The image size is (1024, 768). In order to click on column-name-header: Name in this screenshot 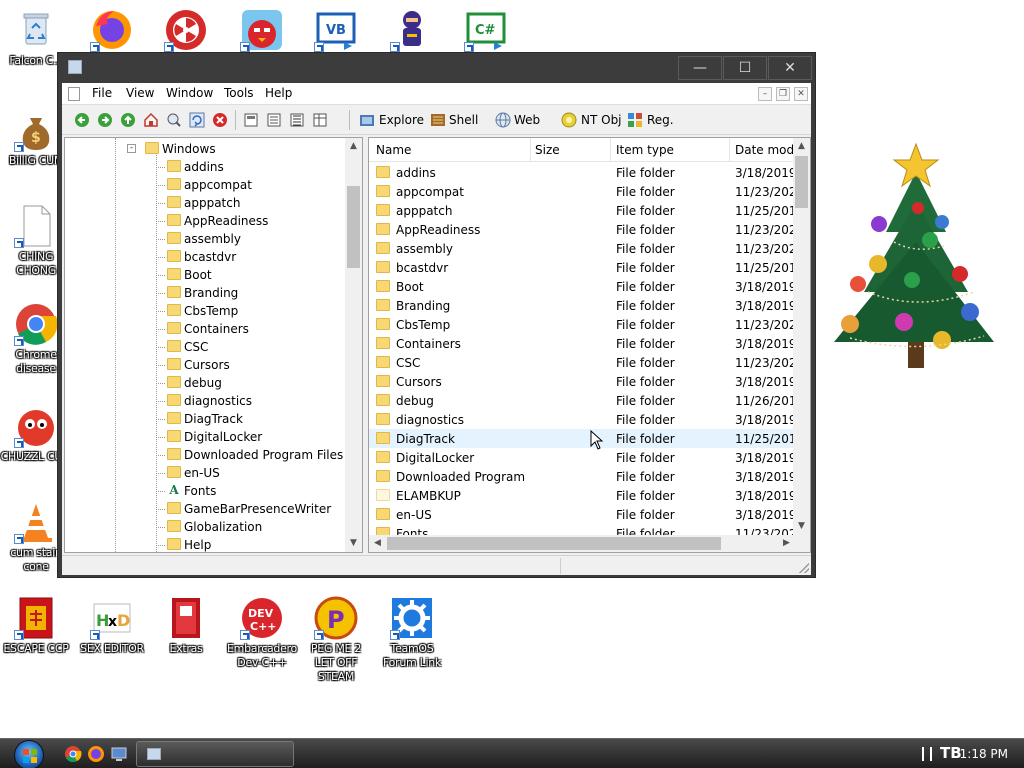, I will do `click(393, 150)`.